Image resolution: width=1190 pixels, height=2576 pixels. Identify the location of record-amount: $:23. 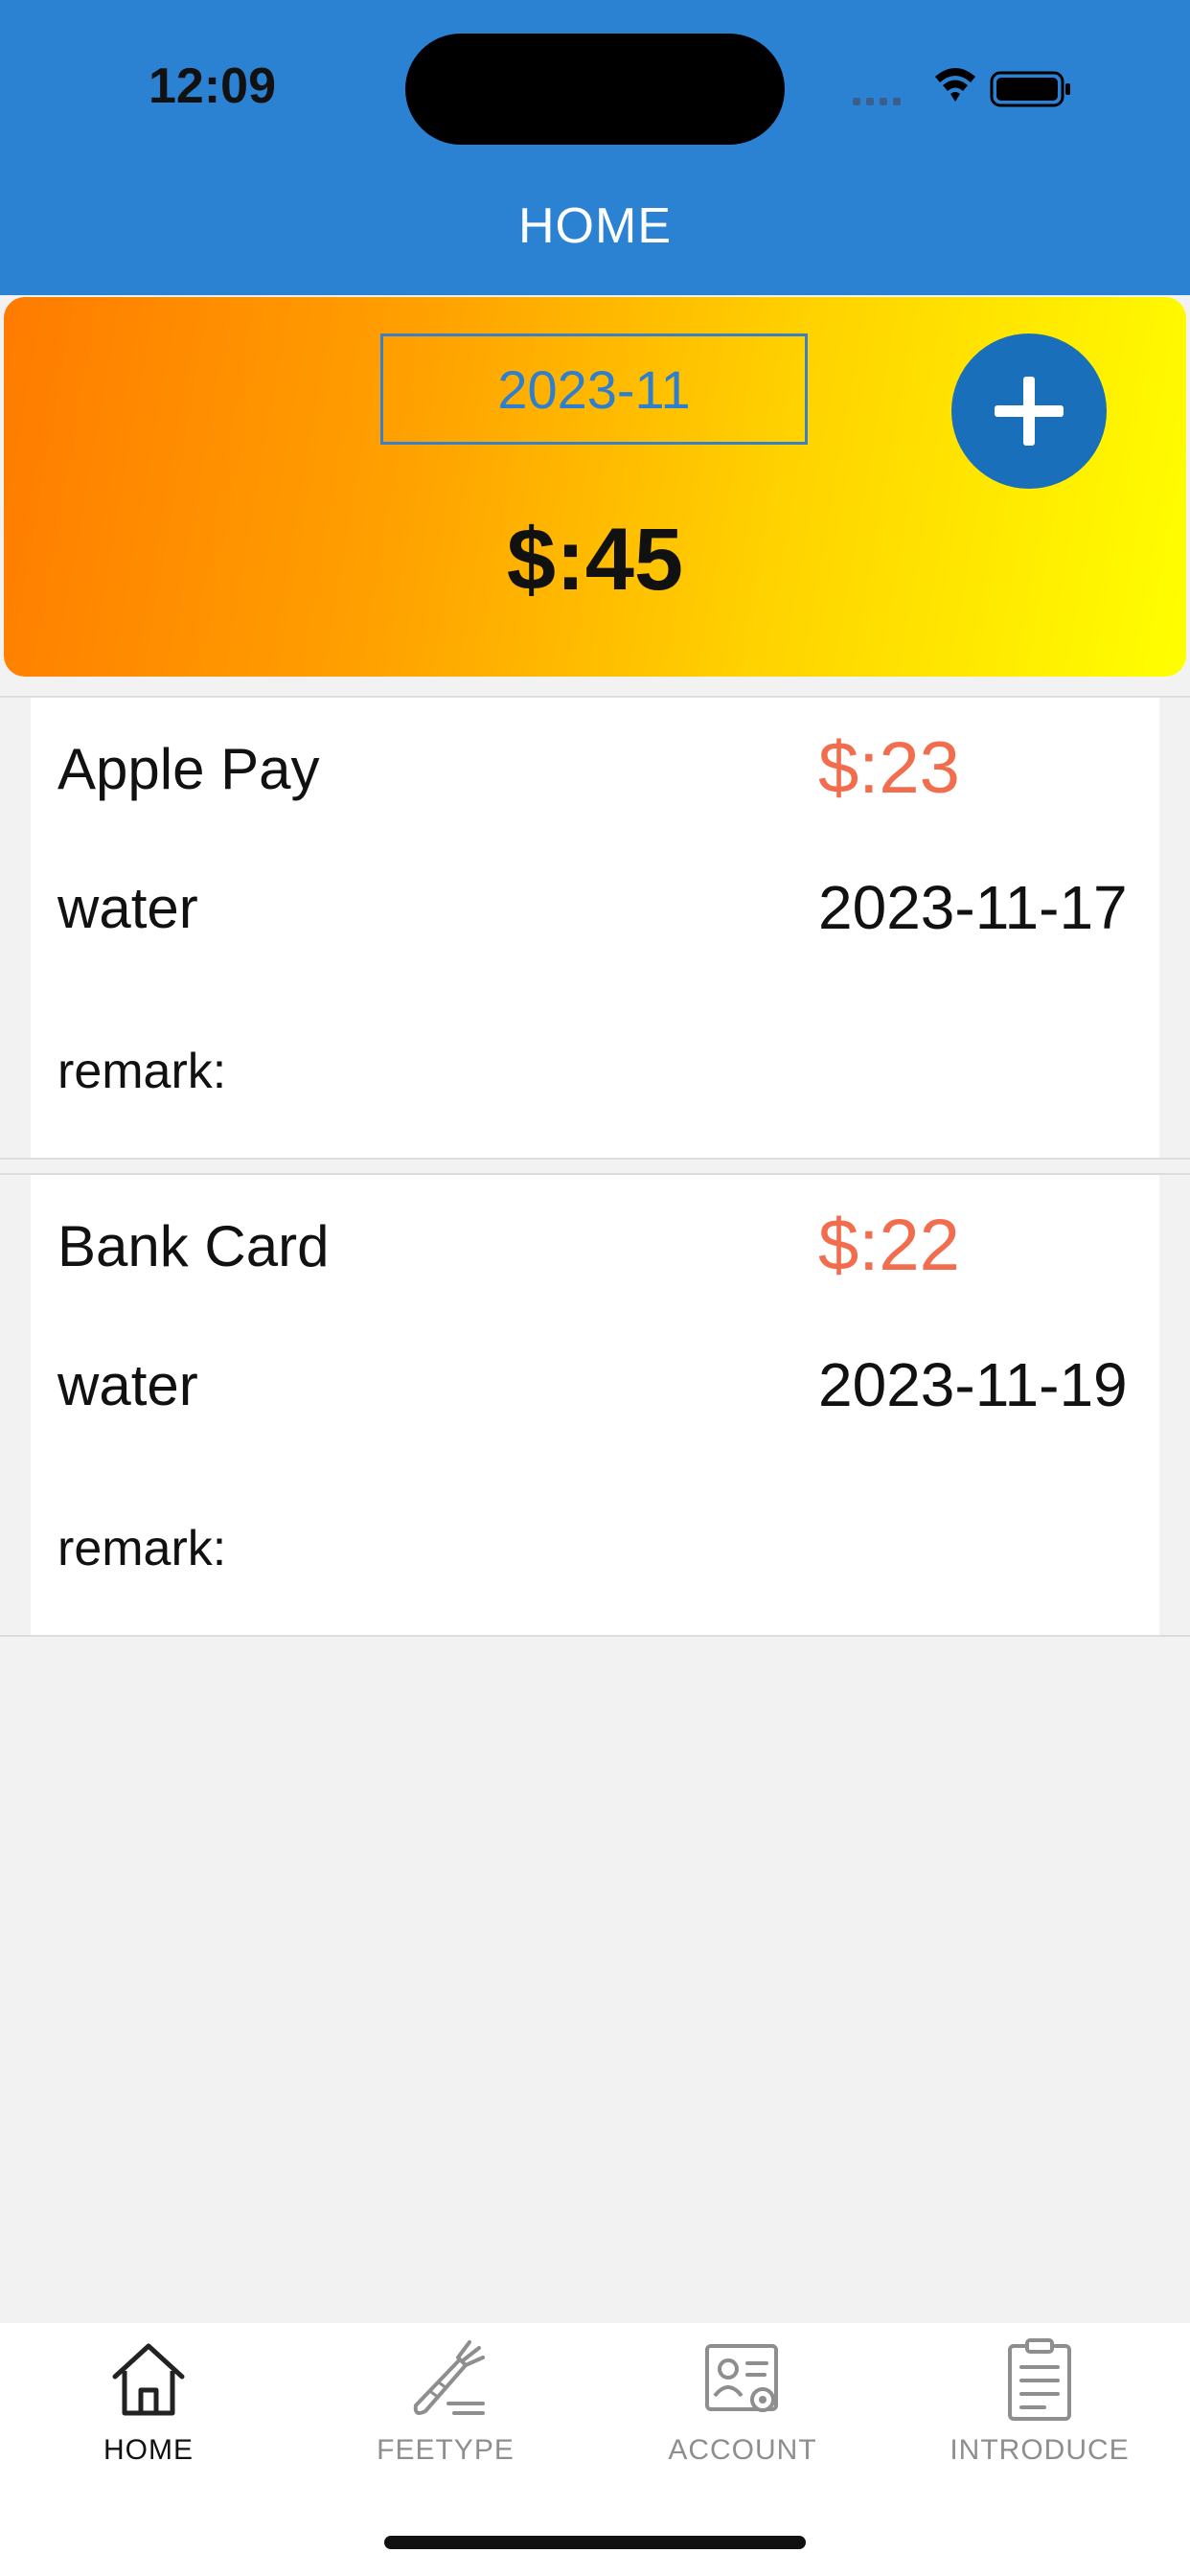
(889, 768).